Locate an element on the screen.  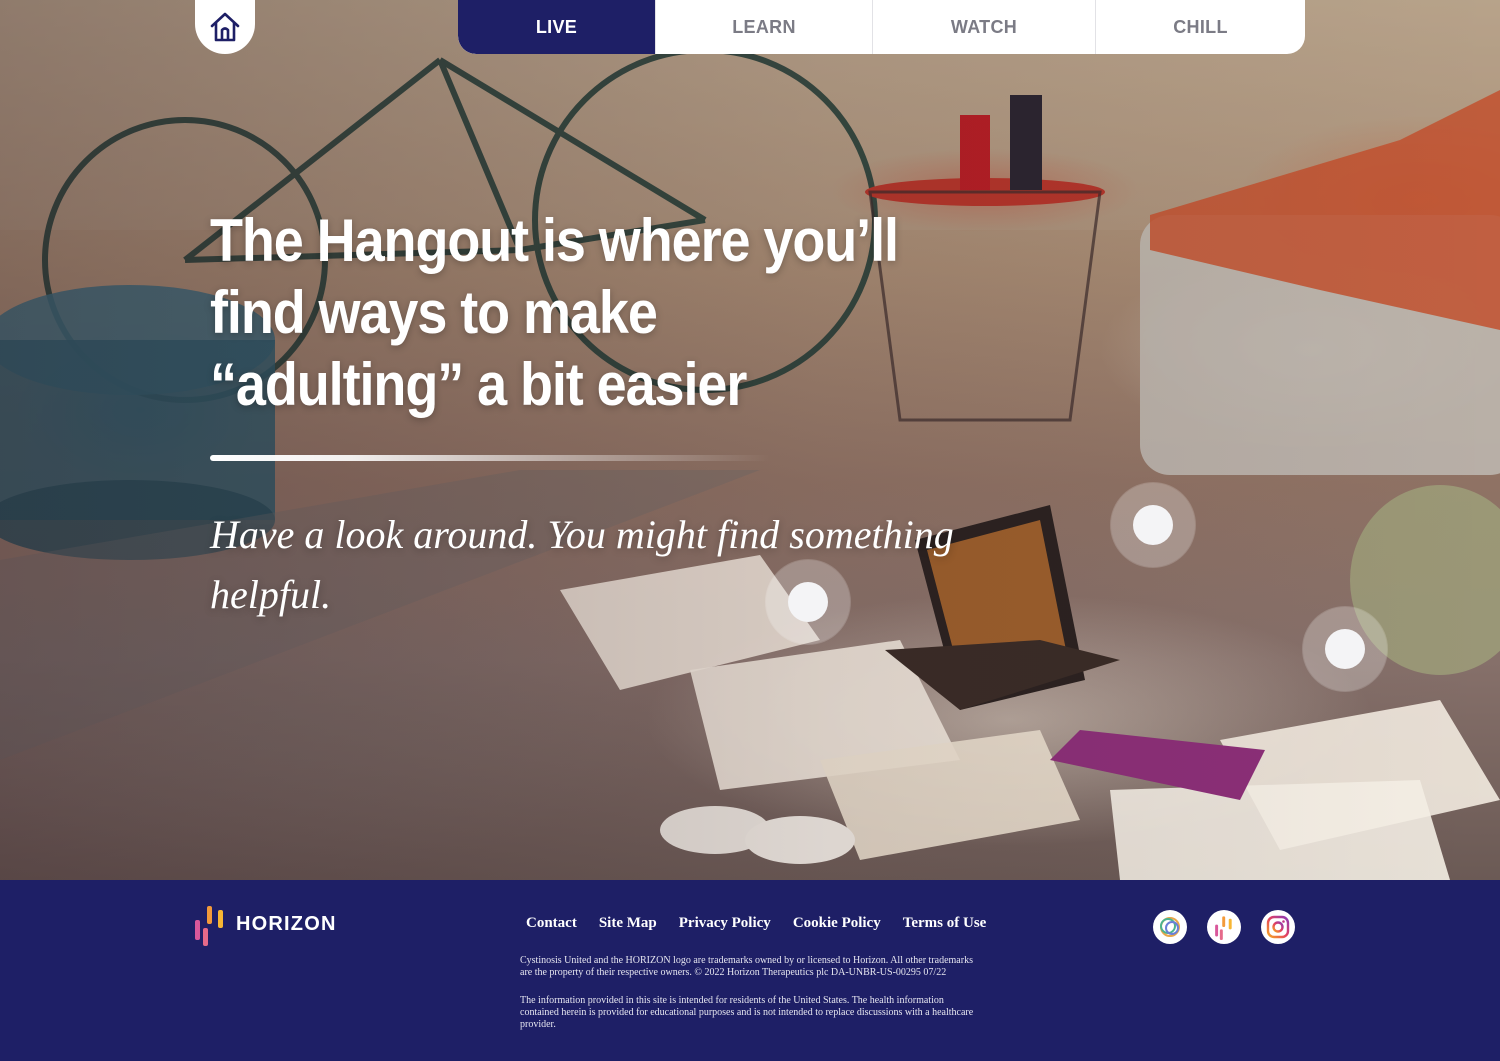
horizon-link is located at coordinates (1224, 927).